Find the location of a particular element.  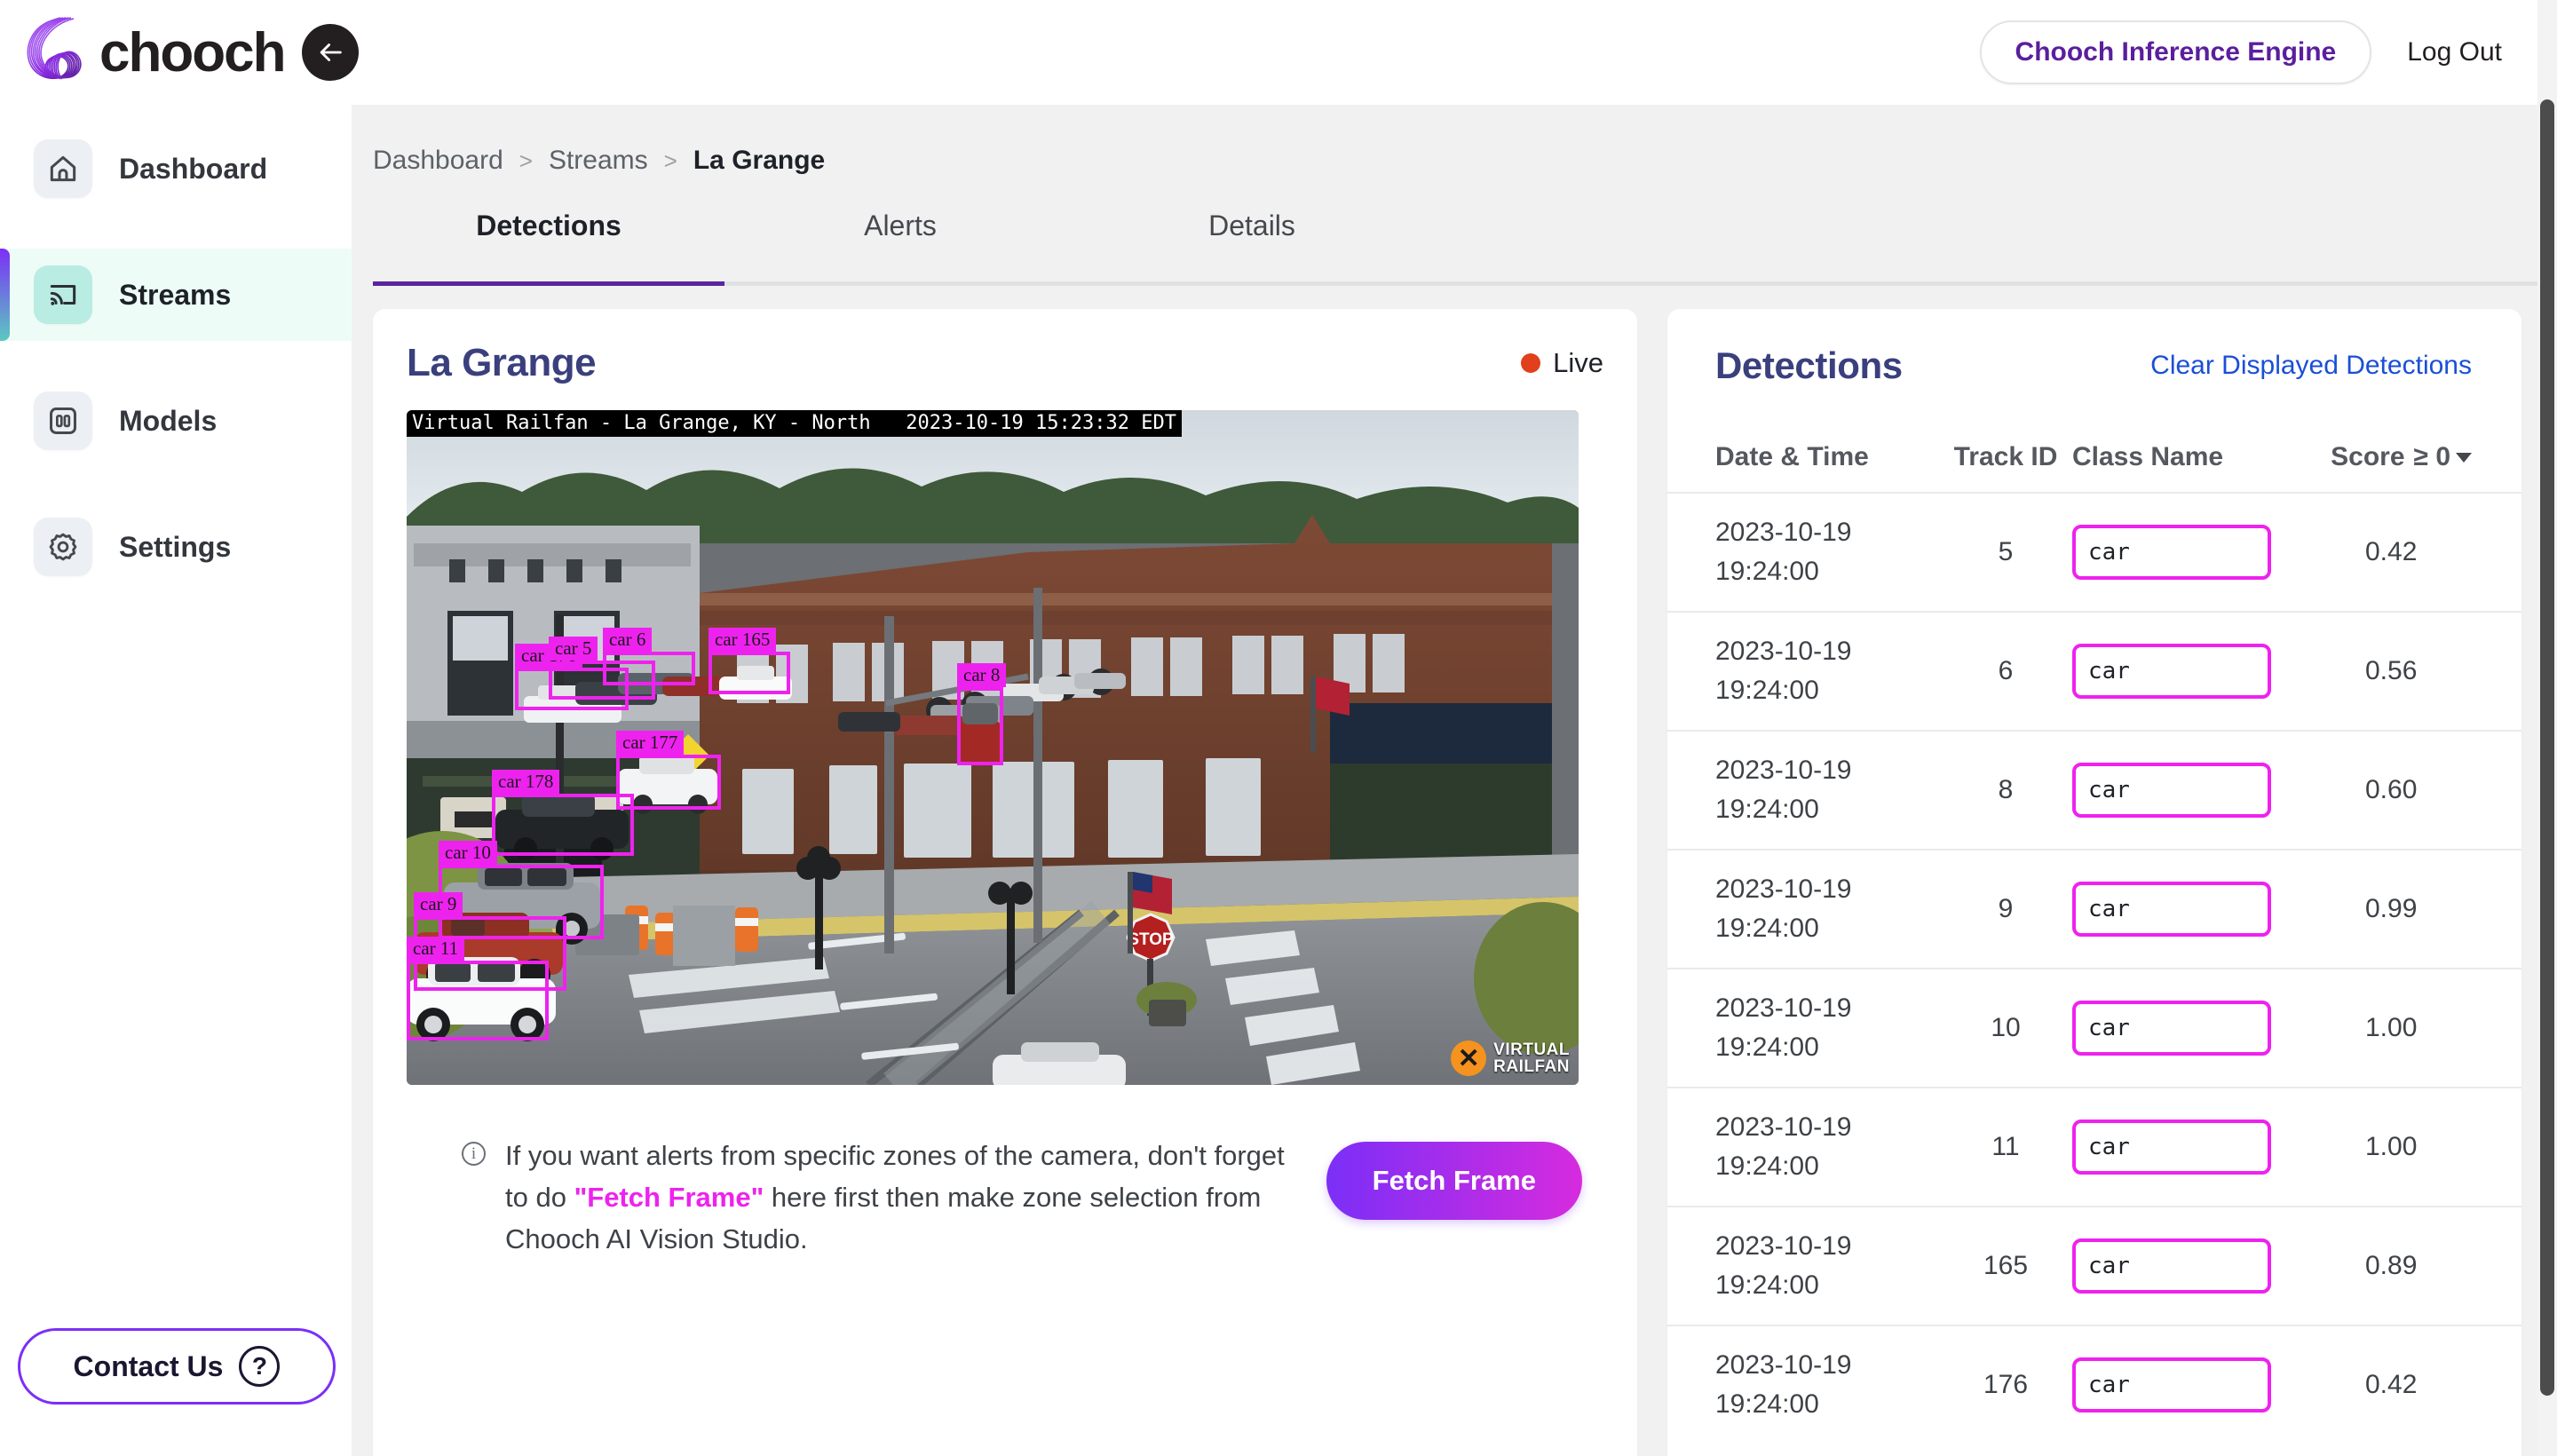

cell-score: 0.99 is located at coordinates (2391, 908).